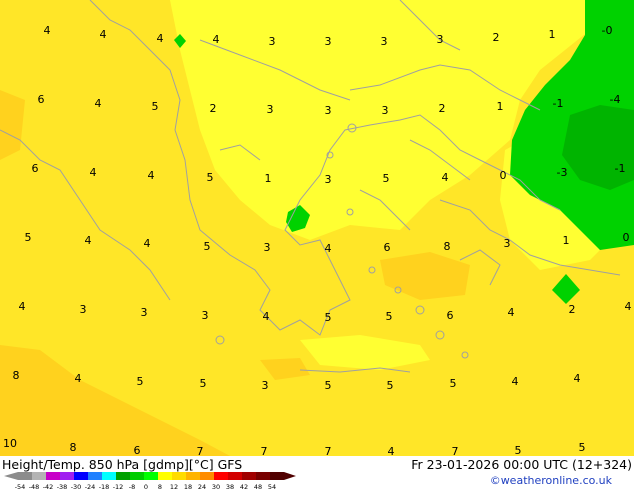  What do you see at coordinates (48, 486) in the screenshot?
I see `scale-label: -42` at bounding box center [48, 486].